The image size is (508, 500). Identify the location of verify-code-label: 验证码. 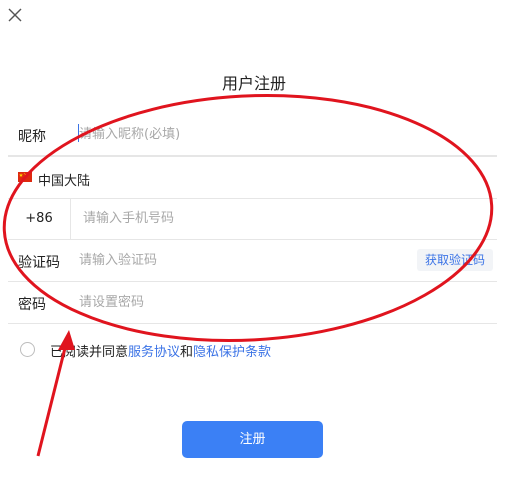
(39, 263).